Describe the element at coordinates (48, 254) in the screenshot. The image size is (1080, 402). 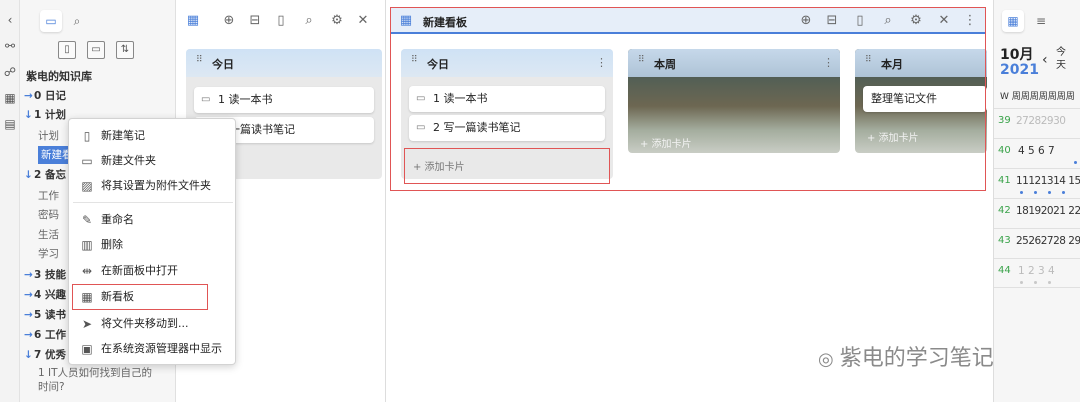
I see `tree-file-study: 学习` at that location.